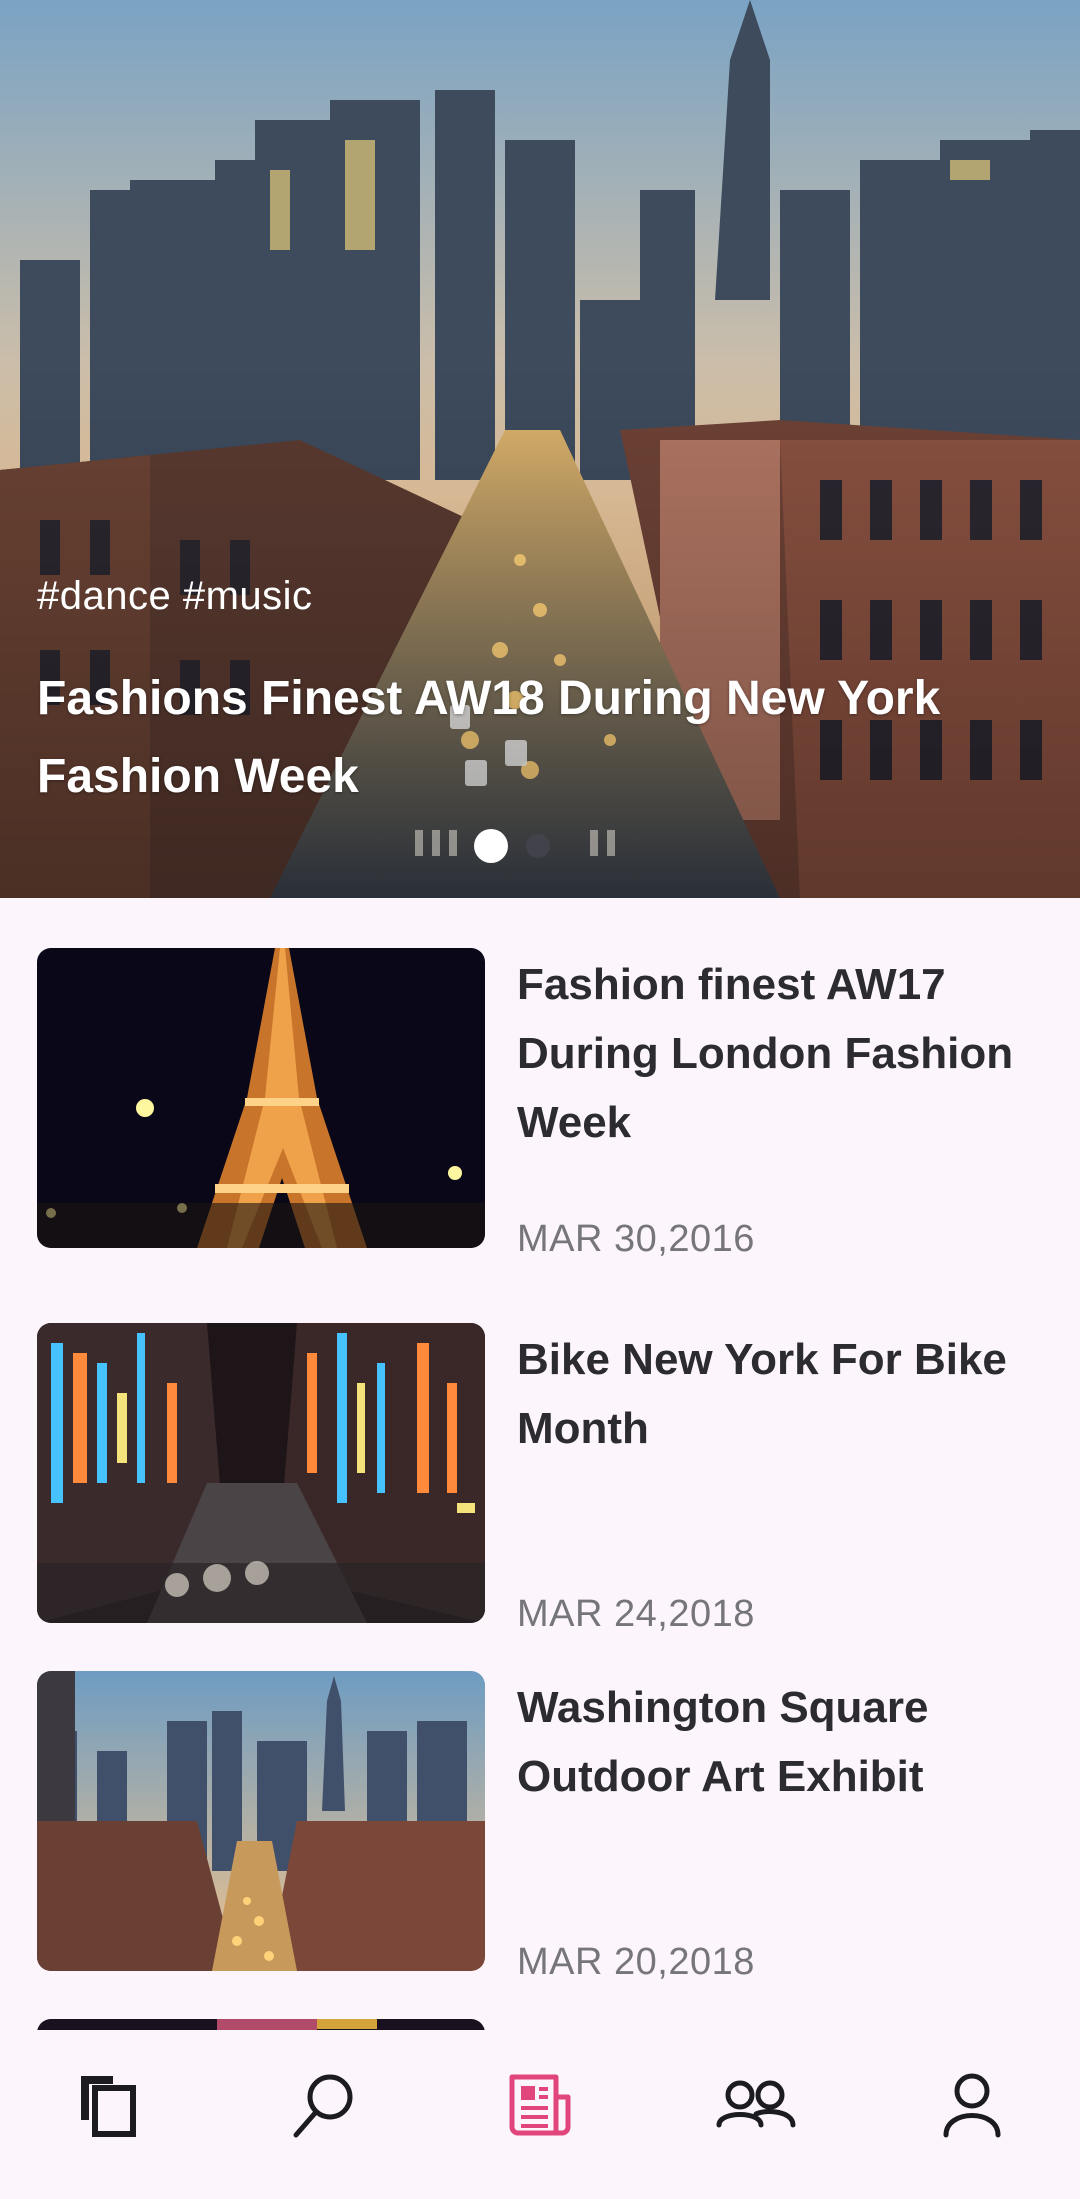  Describe the element at coordinates (538, 846) in the screenshot. I see `carousel-dot` at that location.